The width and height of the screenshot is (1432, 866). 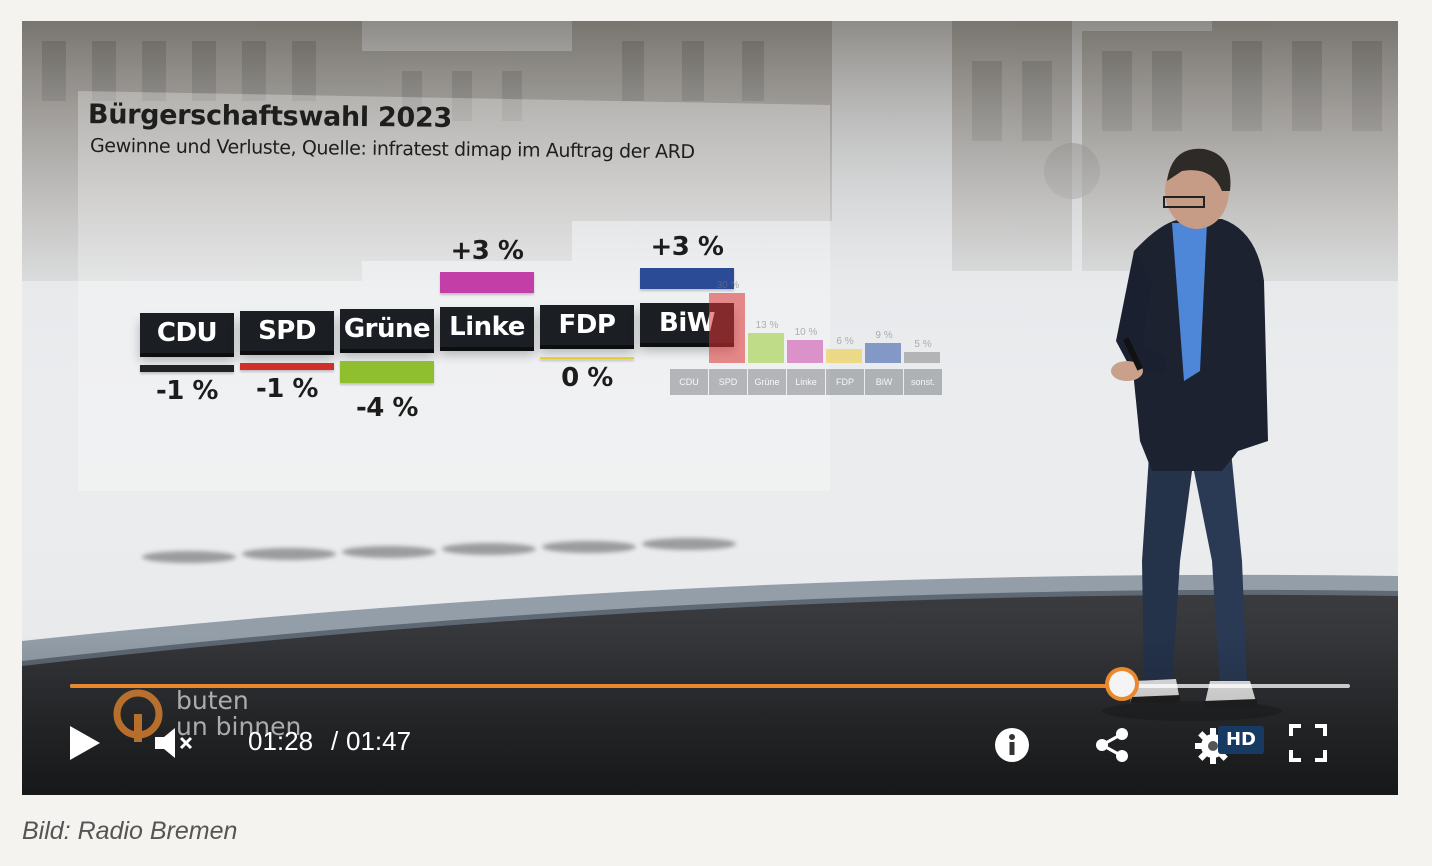 What do you see at coordinates (187, 333) in the screenshot?
I see `party-label-0: CDU` at bounding box center [187, 333].